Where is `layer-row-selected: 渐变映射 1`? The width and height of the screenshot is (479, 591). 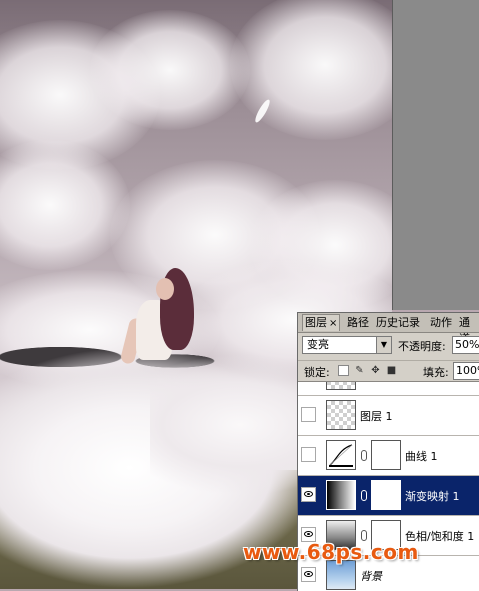
layer-row-selected: 渐变映射 1 is located at coordinates (388, 496).